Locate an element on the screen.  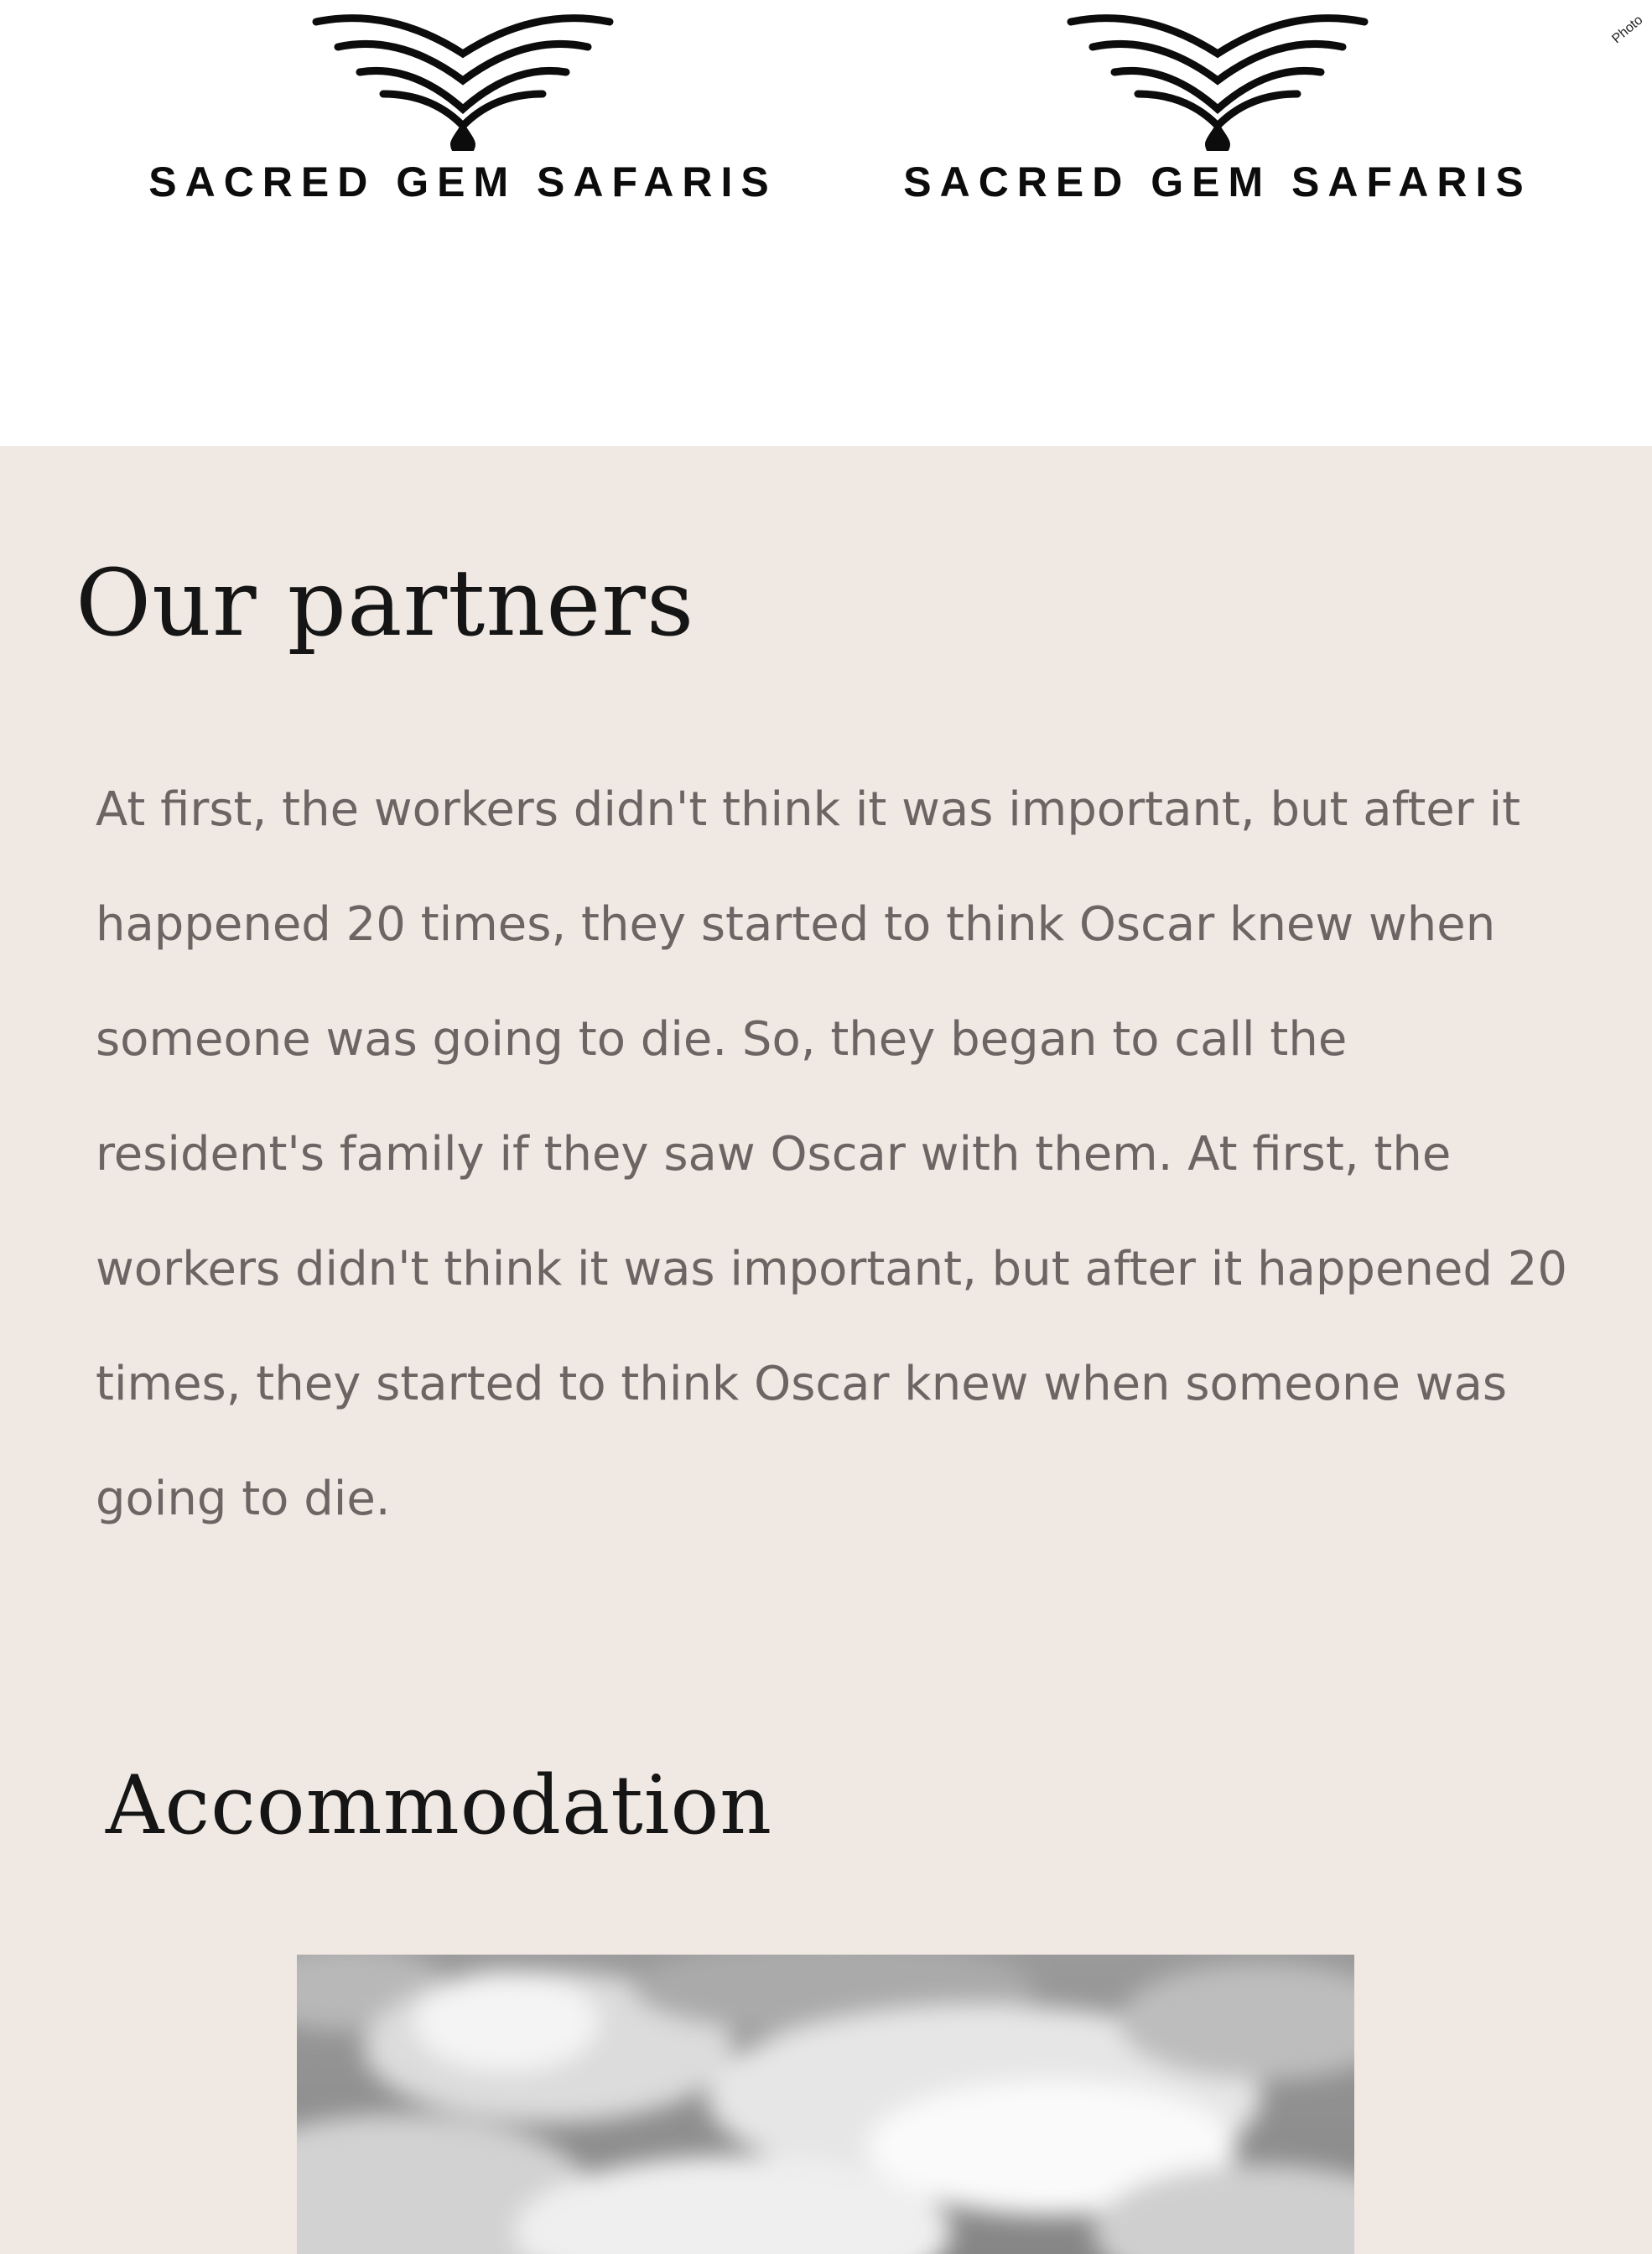
section-heading-accommodation: Accommodation is located at coordinates (439, 1805).